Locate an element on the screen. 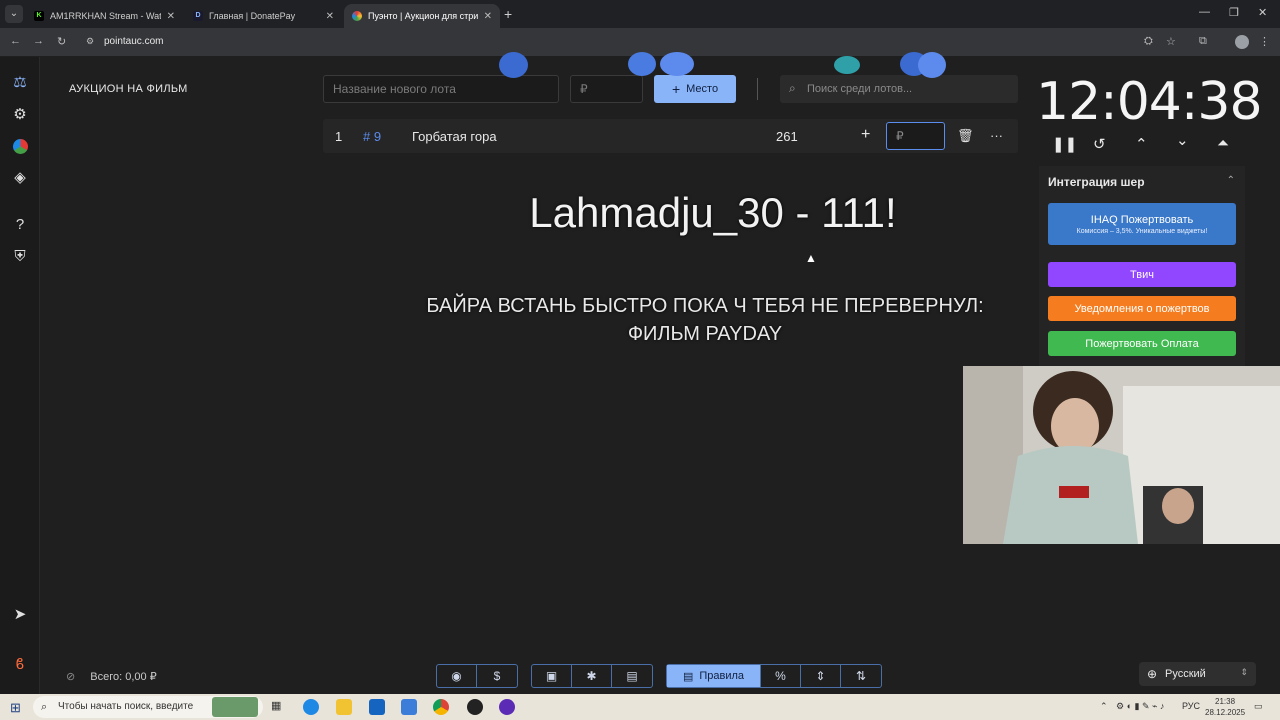  double-chevron-up-icon: ⏶ is located at coordinates (1223, 143).